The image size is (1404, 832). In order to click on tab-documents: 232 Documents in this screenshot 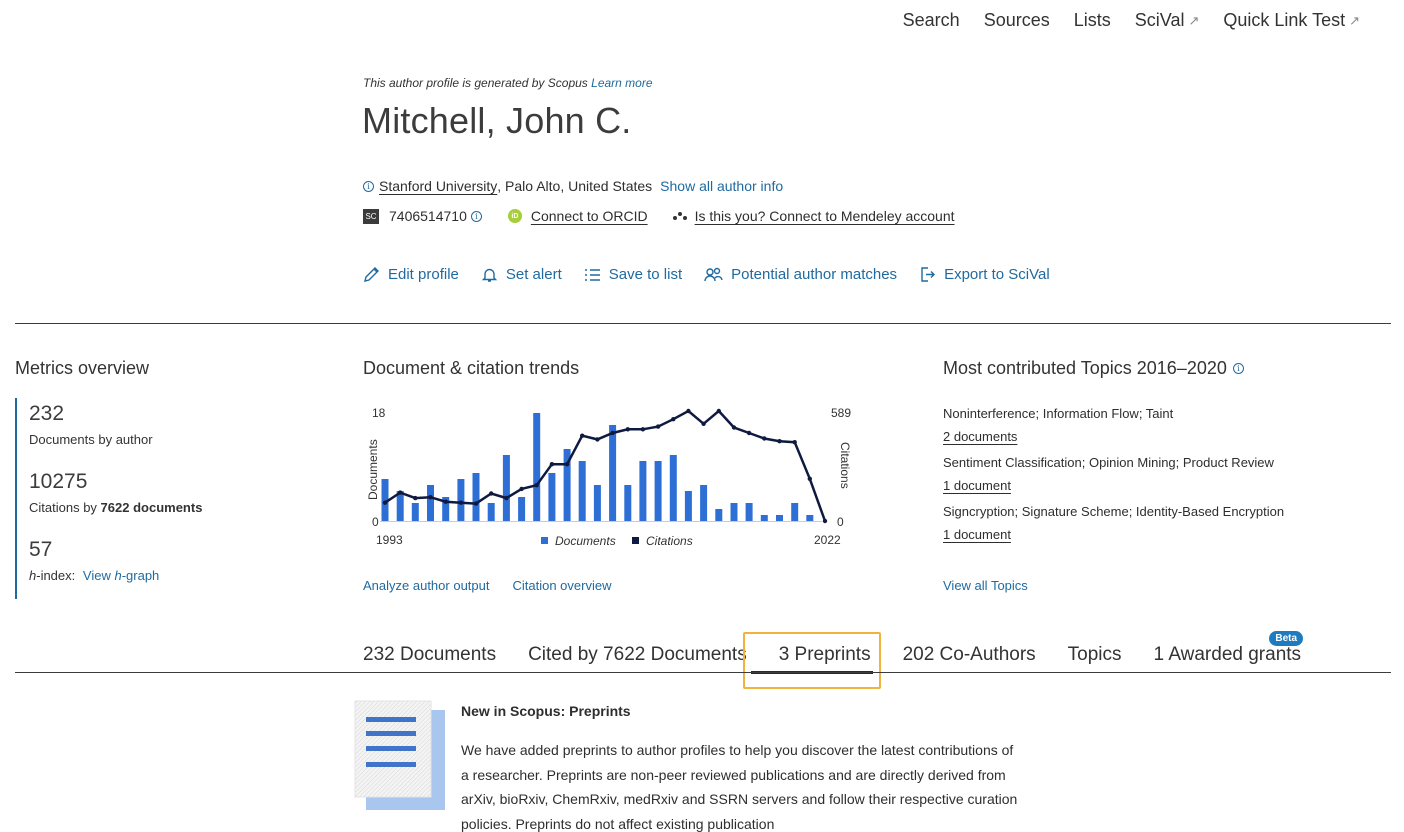, I will do `click(429, 655)`.